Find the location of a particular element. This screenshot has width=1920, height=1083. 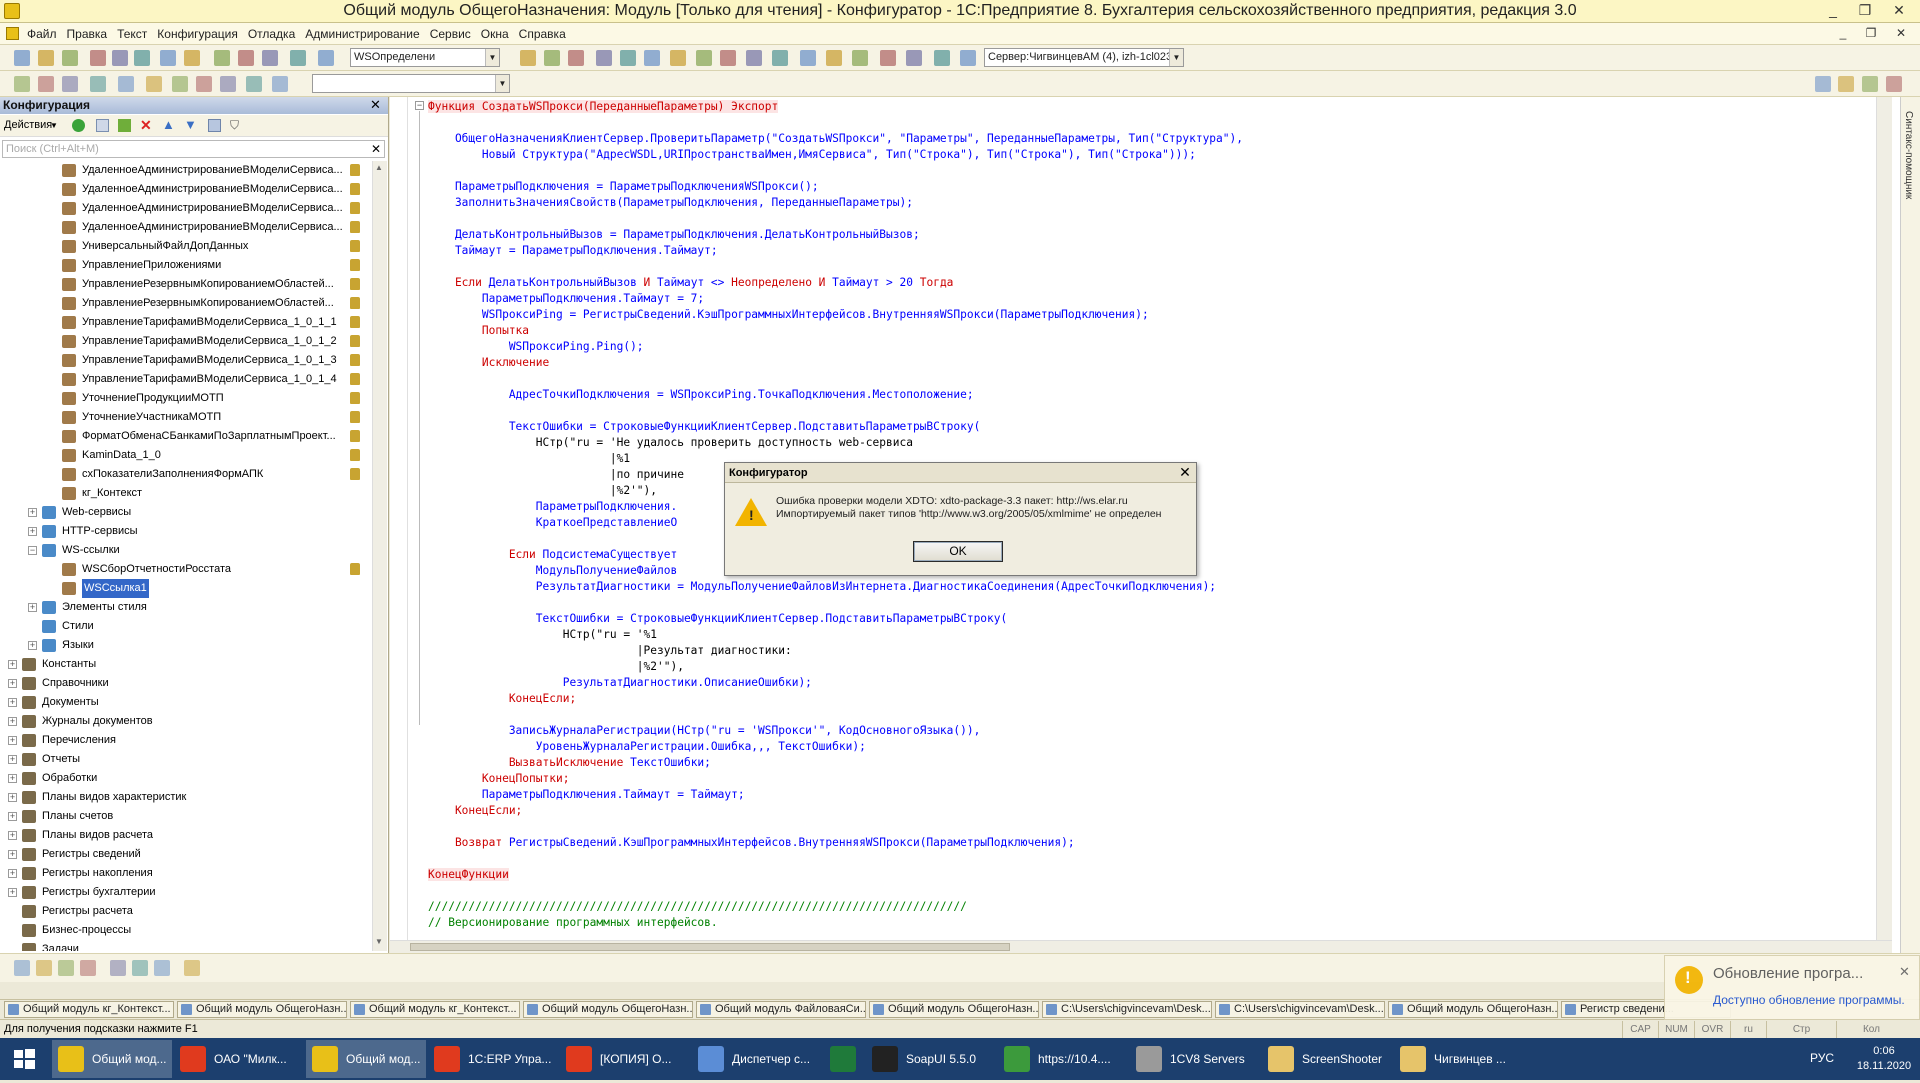

collapse-icon: − is located at coordinates (419, 105).